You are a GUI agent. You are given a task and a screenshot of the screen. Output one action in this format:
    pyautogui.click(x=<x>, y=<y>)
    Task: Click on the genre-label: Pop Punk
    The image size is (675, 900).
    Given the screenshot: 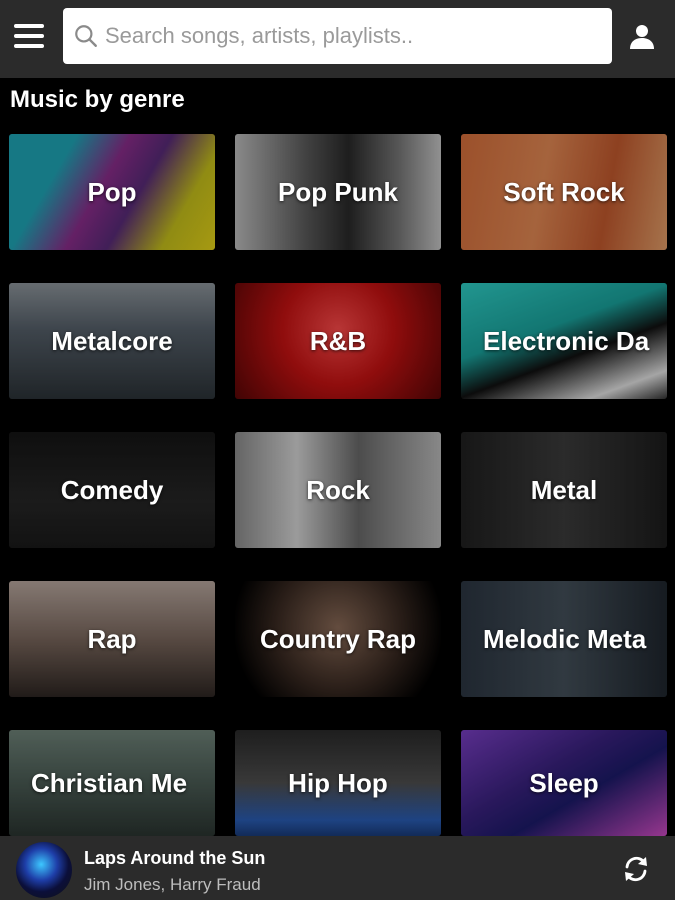 What is the action you would take?
    pyautogui.click(x=338, y=191)
    